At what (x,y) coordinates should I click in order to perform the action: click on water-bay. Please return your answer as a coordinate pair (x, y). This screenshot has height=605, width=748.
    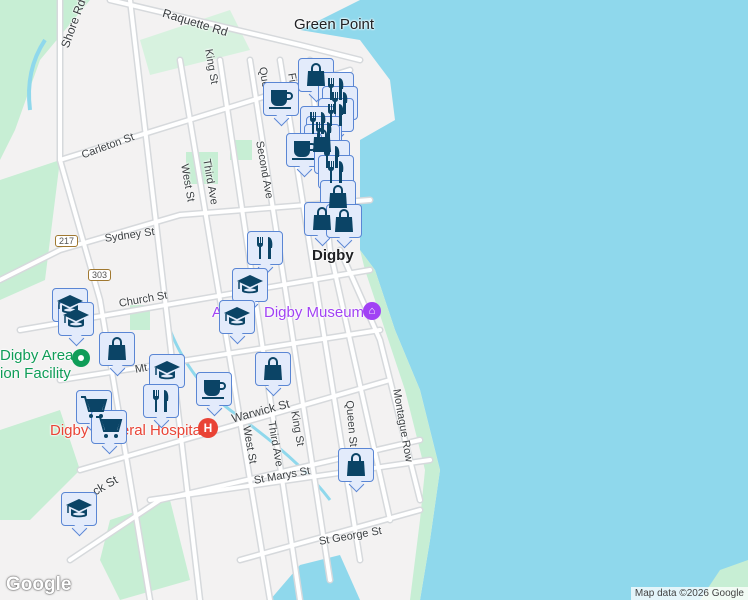
    Looking at the image, I should click on (315, 577).